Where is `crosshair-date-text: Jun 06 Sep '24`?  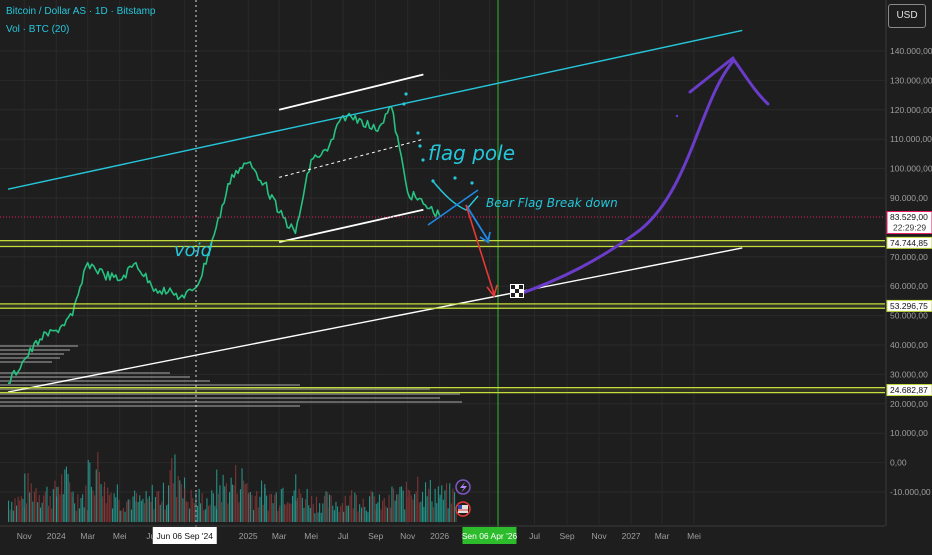 crosshair-date-text: Jun 06 Sep '24 is located at coordinates (185, 536).